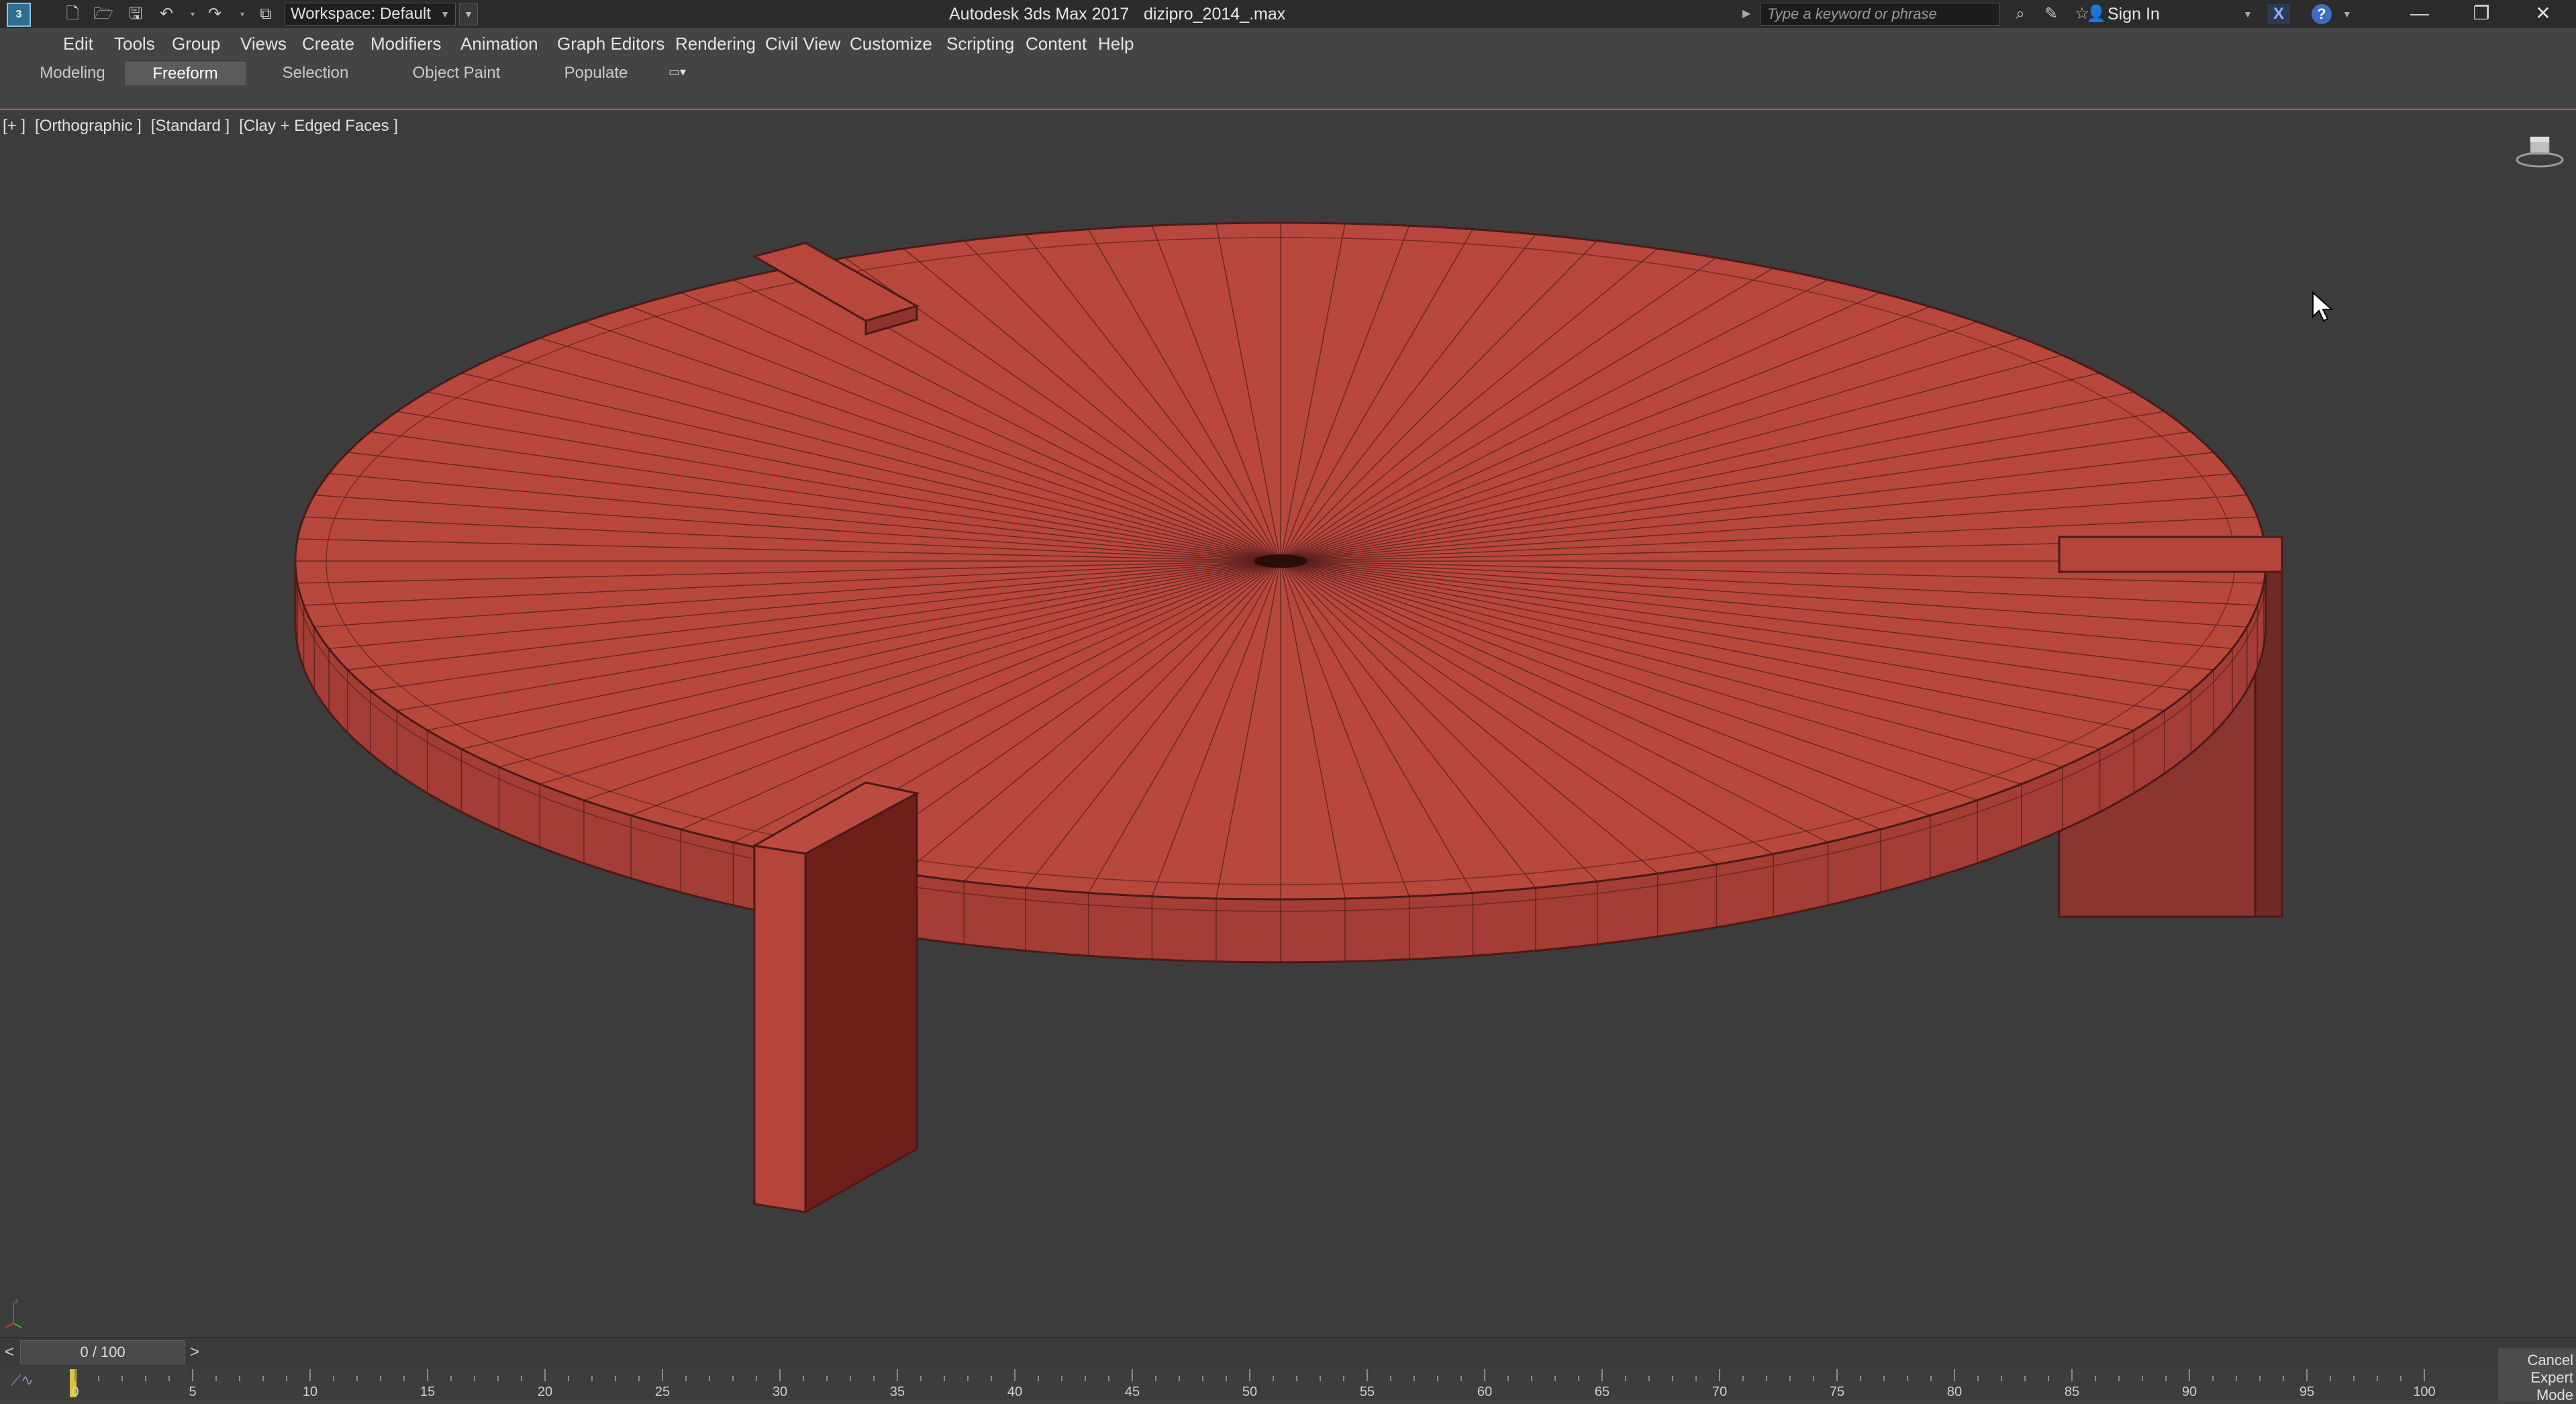 The height and width of the screenshot is (1404, 2576). I want to click on svg-text: z, so click(16, 1302).